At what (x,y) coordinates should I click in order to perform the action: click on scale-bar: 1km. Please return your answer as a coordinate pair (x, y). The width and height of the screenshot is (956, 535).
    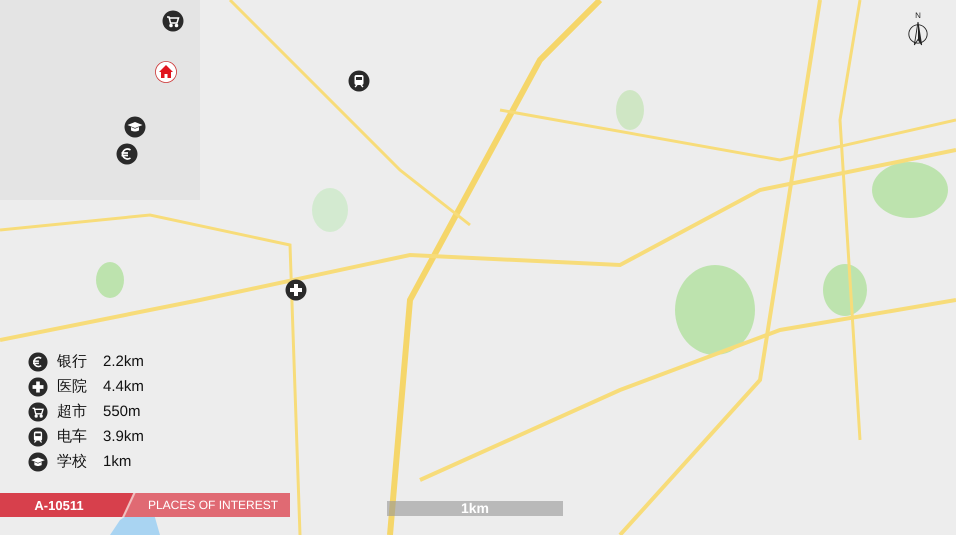
    Looking at the image, I should click on (475, 508).